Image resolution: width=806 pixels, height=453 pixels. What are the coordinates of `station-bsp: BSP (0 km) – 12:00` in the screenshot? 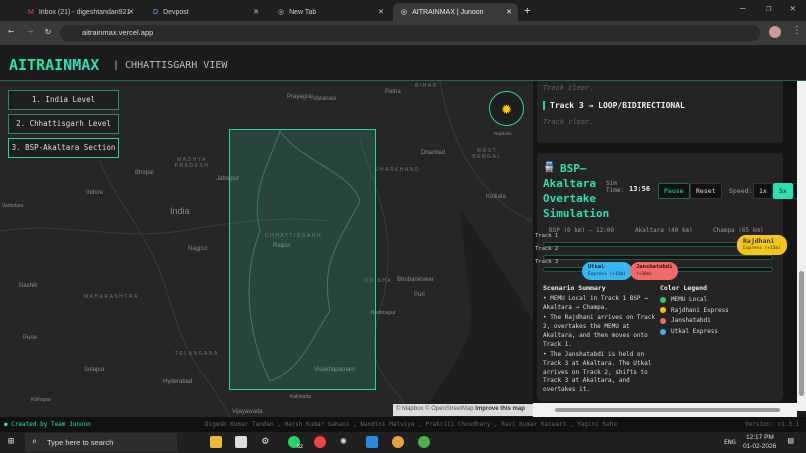 It's located at (582, 230).